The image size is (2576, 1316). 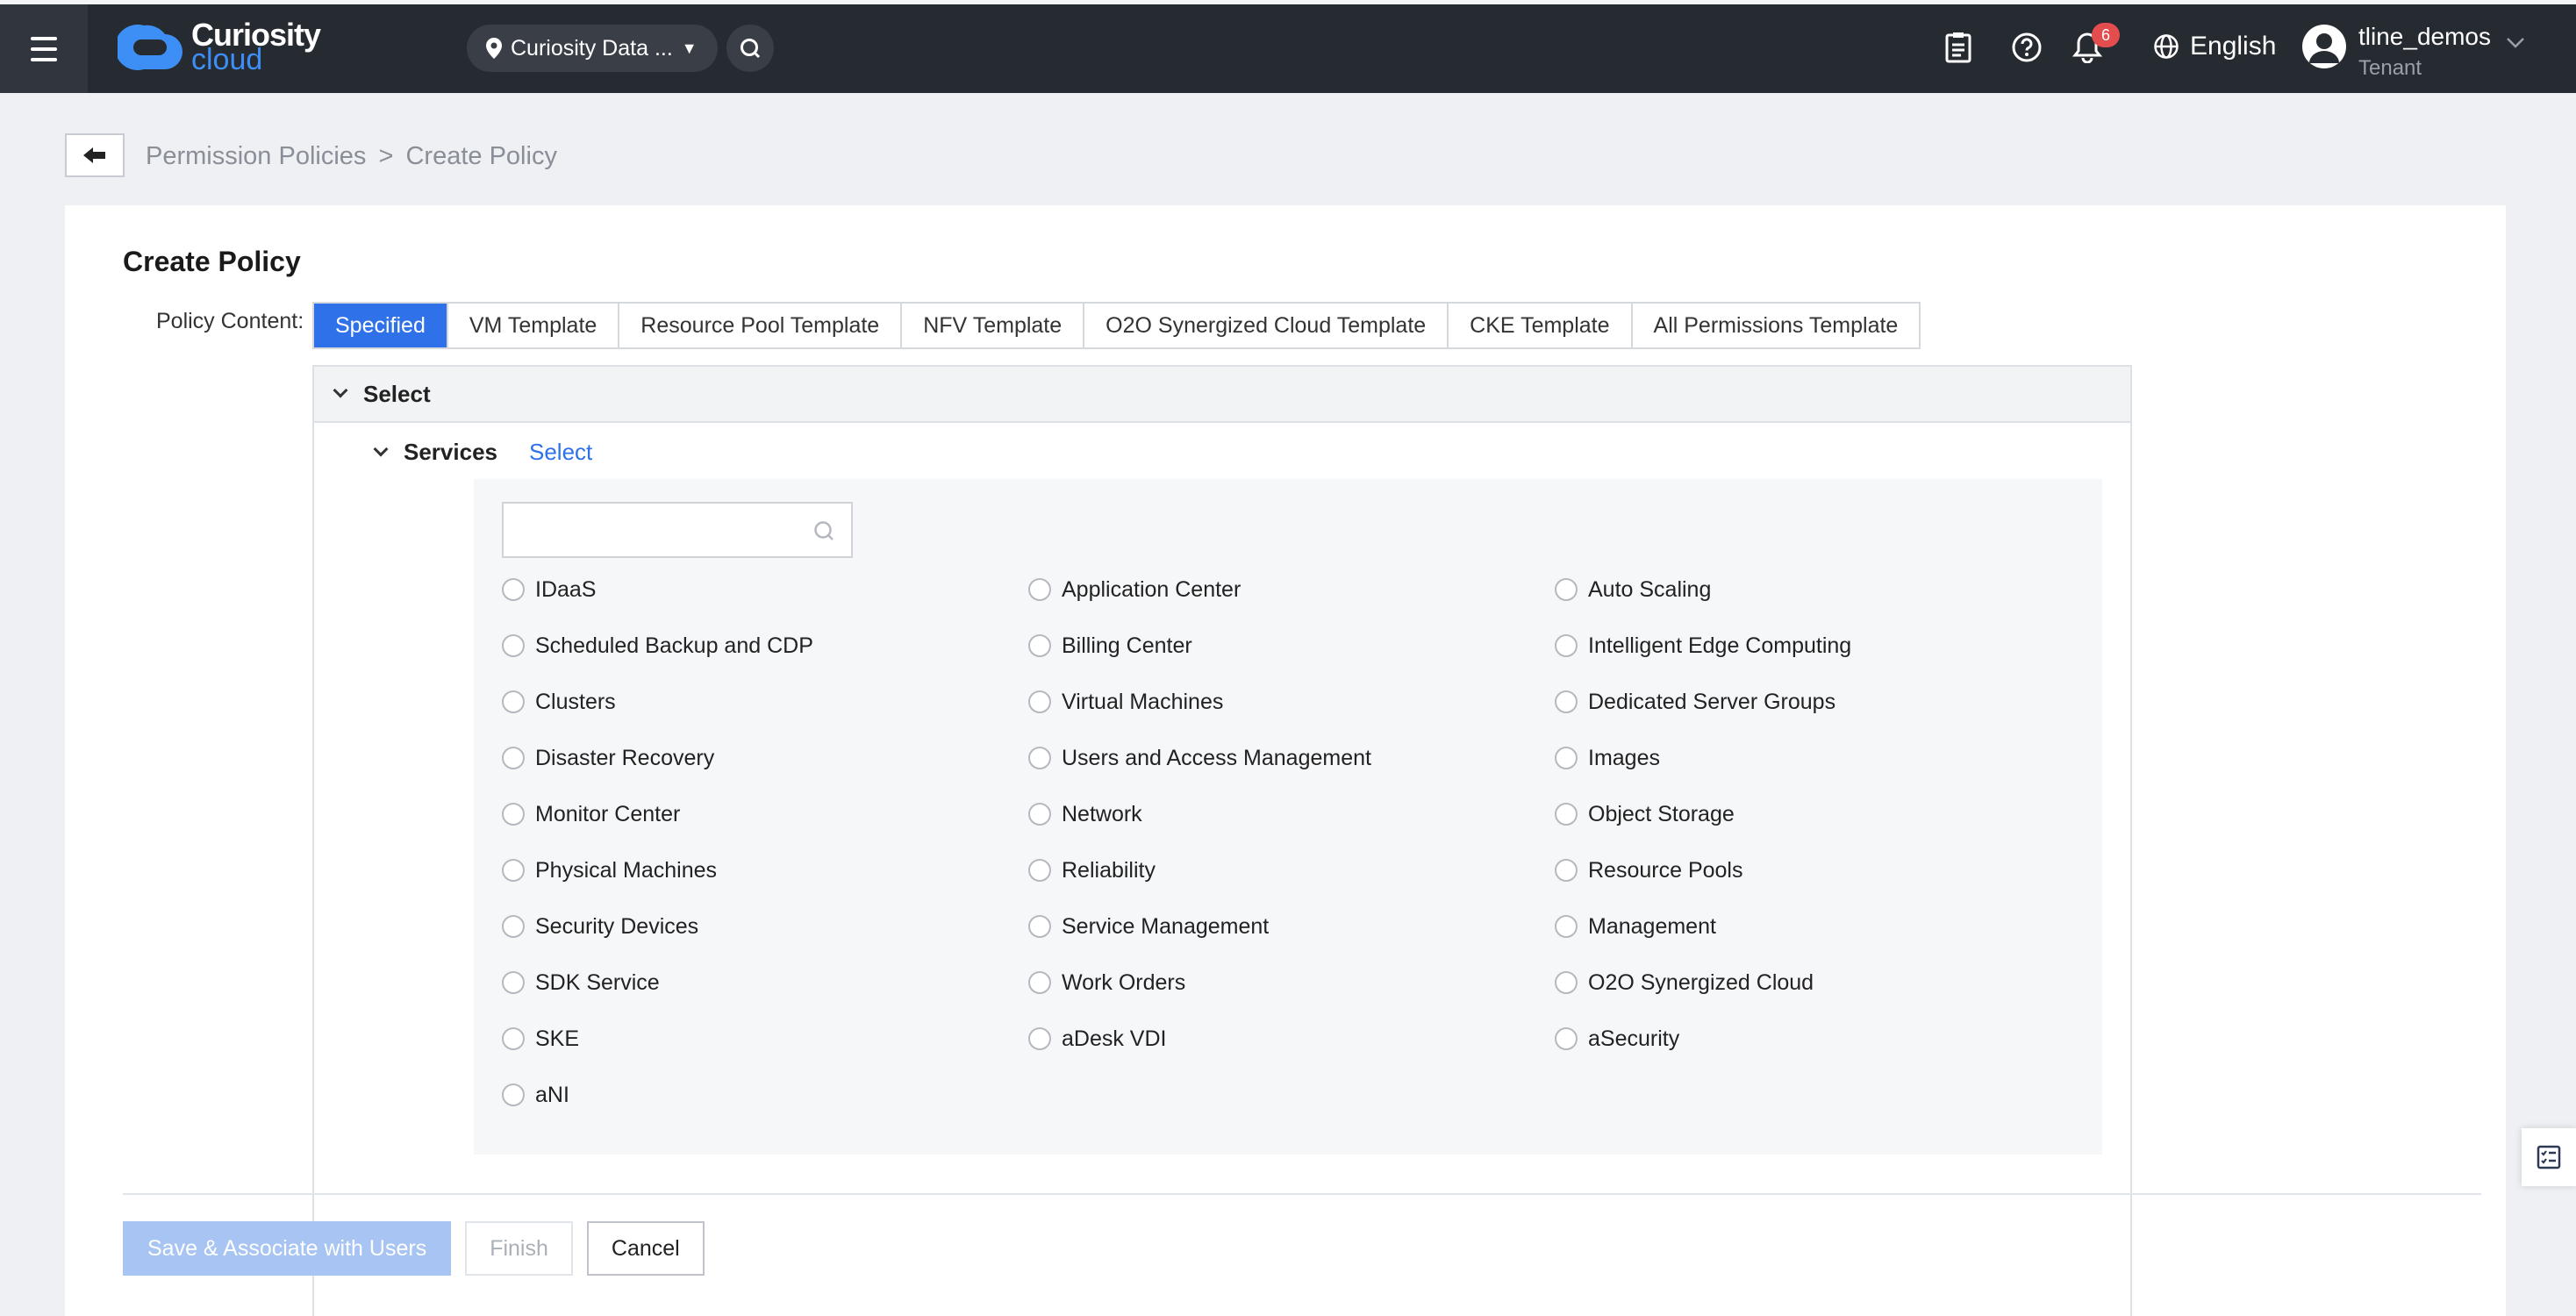 I want to click on clipboard-icon, so click(x=1958, y=47).